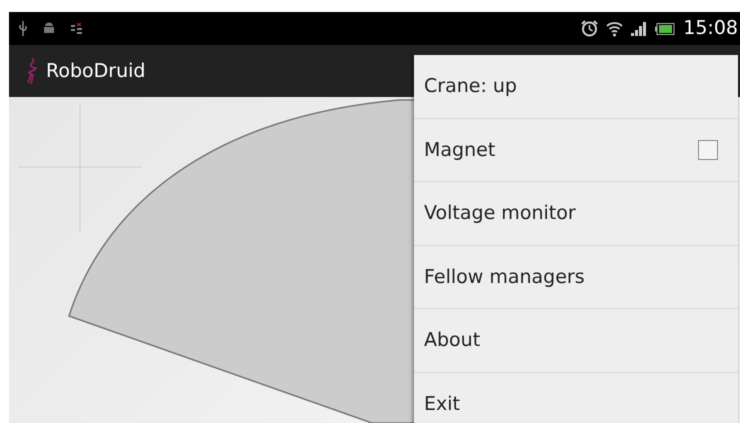  Describe the element at coordinates (639, 29) in the screenshot. I see `signal-icon` at that location.